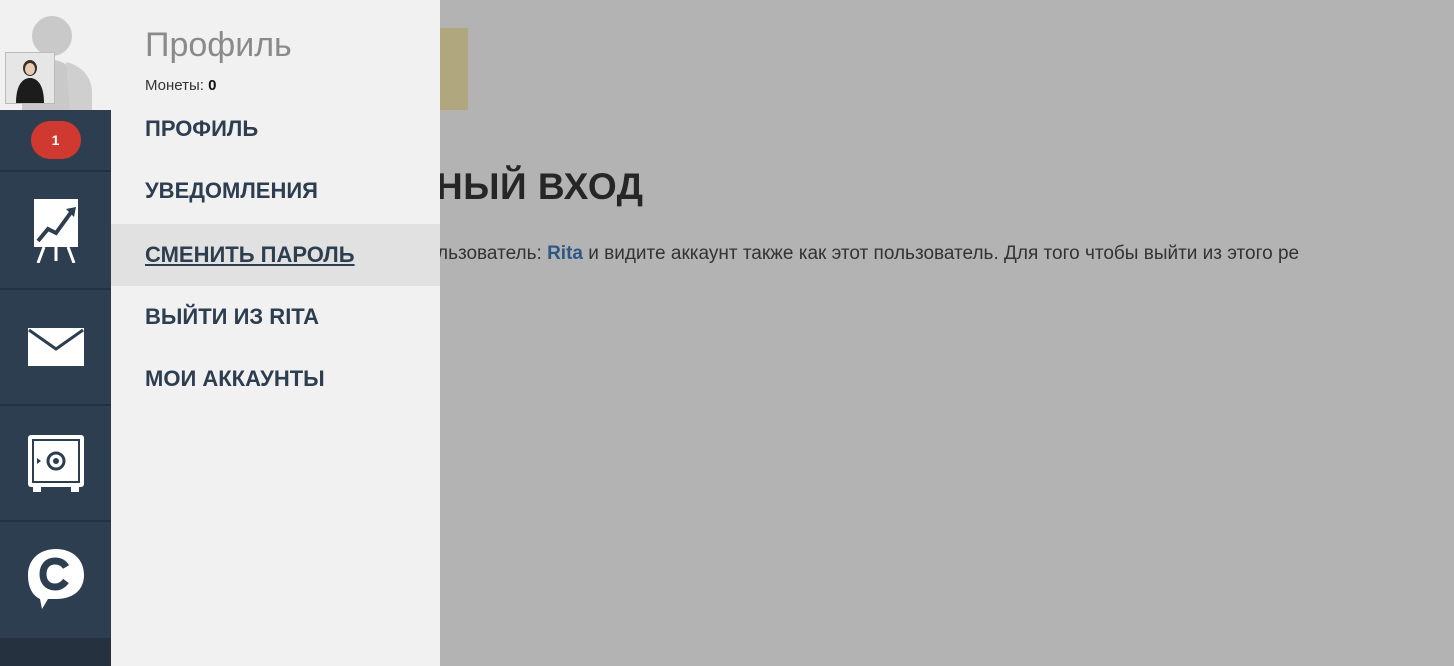 The image size is (1454, 666). What do you see at coordinates (30, 78) in the screenshot?
I see `user-photo` at bounding box center [30, 78].